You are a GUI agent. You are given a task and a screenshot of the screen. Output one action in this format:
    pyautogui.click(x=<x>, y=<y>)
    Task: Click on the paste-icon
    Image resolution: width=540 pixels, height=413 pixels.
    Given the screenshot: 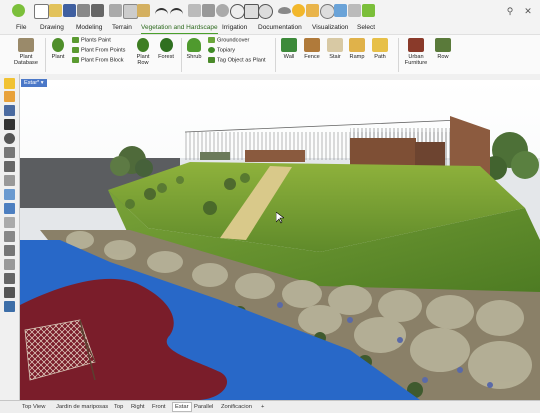 What is the action you would take?
    pyautogui.click(x=143, y=10)
    